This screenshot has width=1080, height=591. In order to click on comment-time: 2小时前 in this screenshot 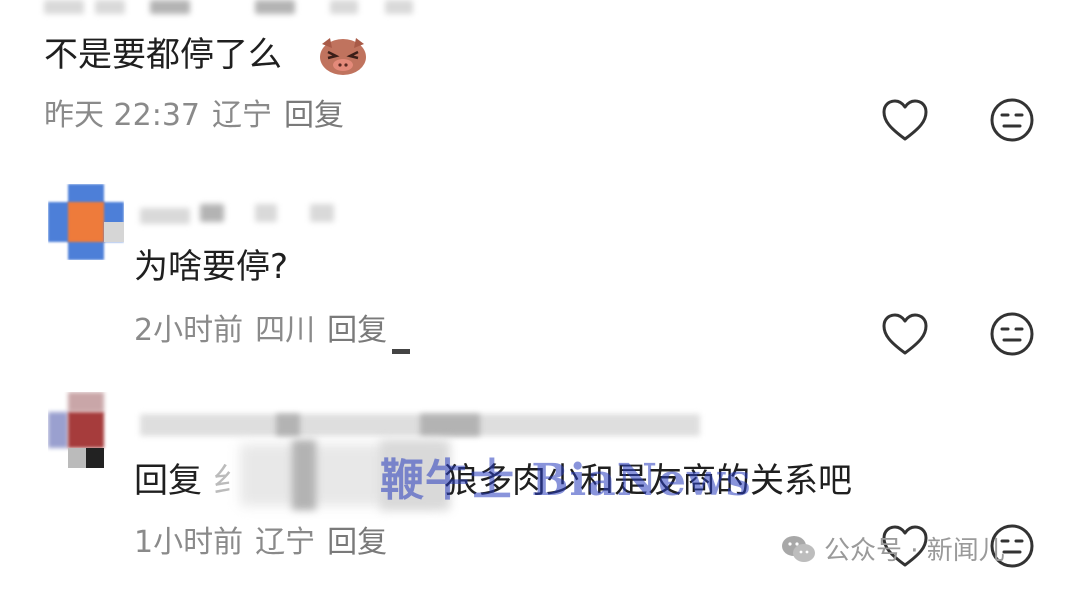, I will do `click(189, 330)`.